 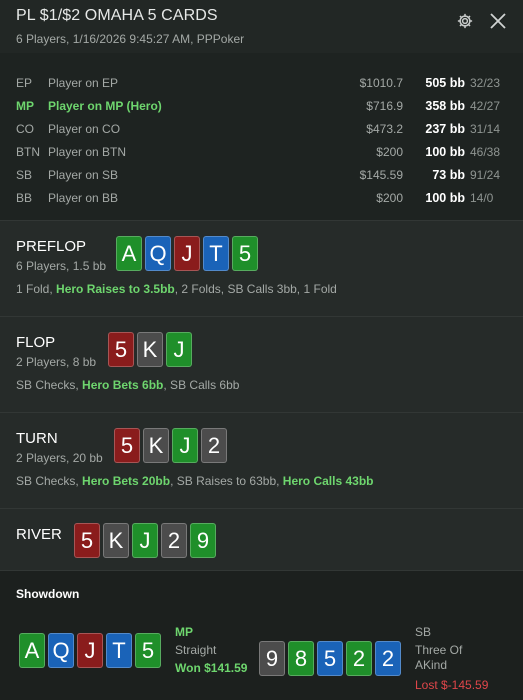 What do you see at coordinates (48, 594) in the screenshot?
I see `showdown-title: Showdown` at bounding box center [48, 594].